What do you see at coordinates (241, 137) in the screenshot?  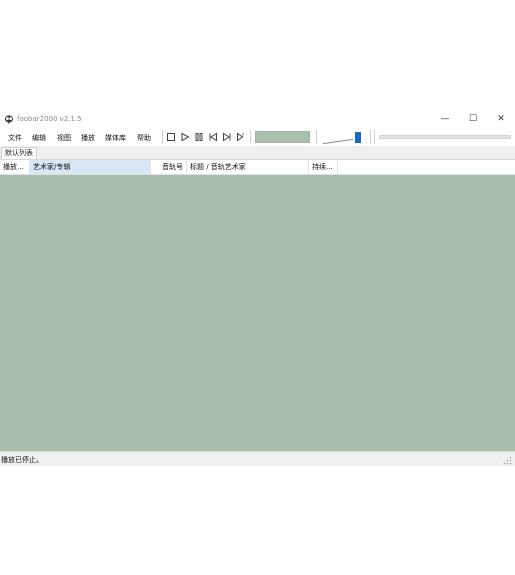 I see `random-icon: ?` at bounding box center [241, 137].